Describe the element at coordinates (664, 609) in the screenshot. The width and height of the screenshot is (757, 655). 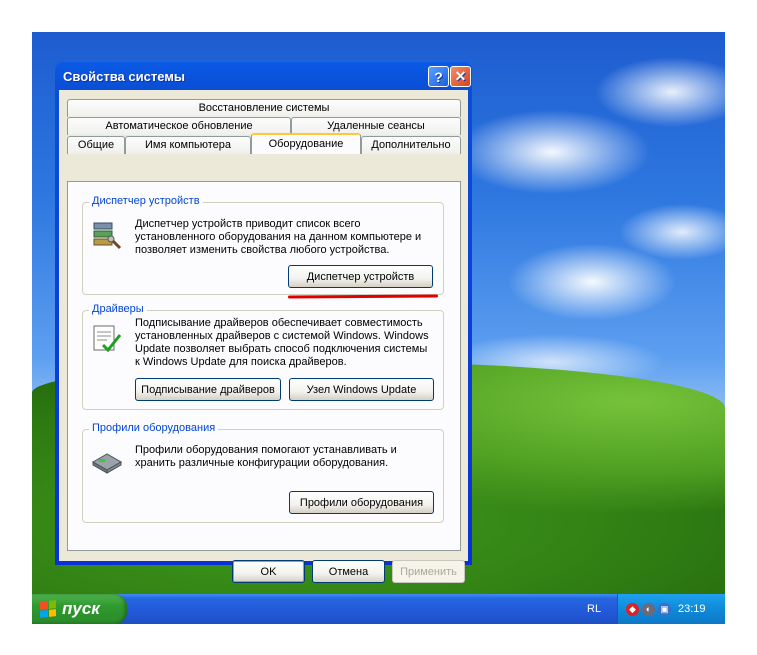
I see `network-icon: ▣` at that location.